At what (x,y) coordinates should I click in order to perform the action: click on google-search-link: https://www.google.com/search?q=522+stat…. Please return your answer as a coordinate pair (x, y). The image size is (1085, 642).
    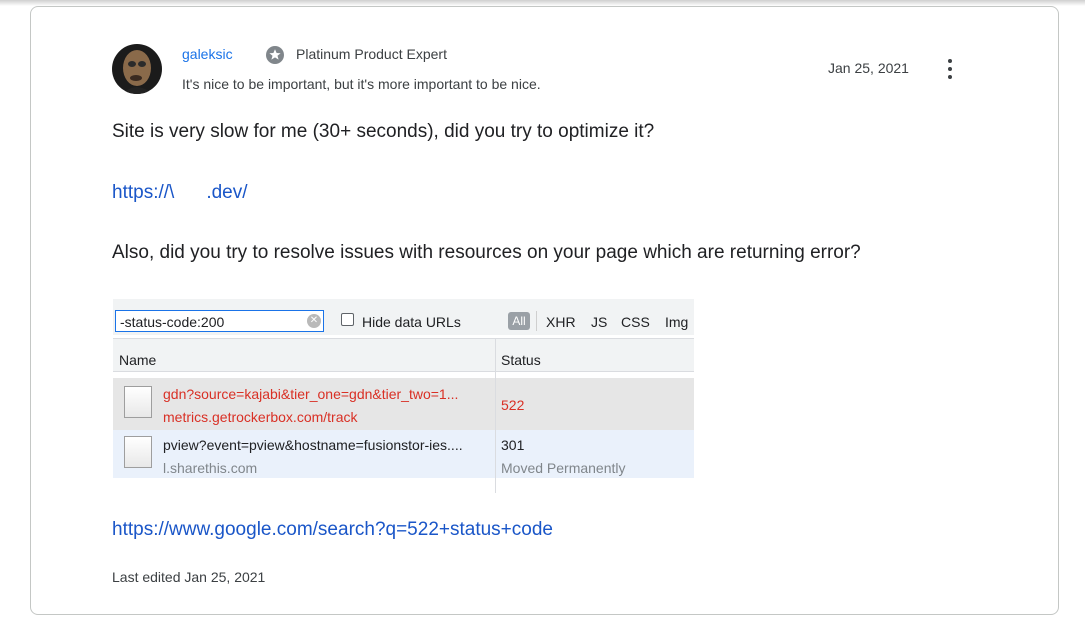
    Looking at the image, I should click on (332, 530).